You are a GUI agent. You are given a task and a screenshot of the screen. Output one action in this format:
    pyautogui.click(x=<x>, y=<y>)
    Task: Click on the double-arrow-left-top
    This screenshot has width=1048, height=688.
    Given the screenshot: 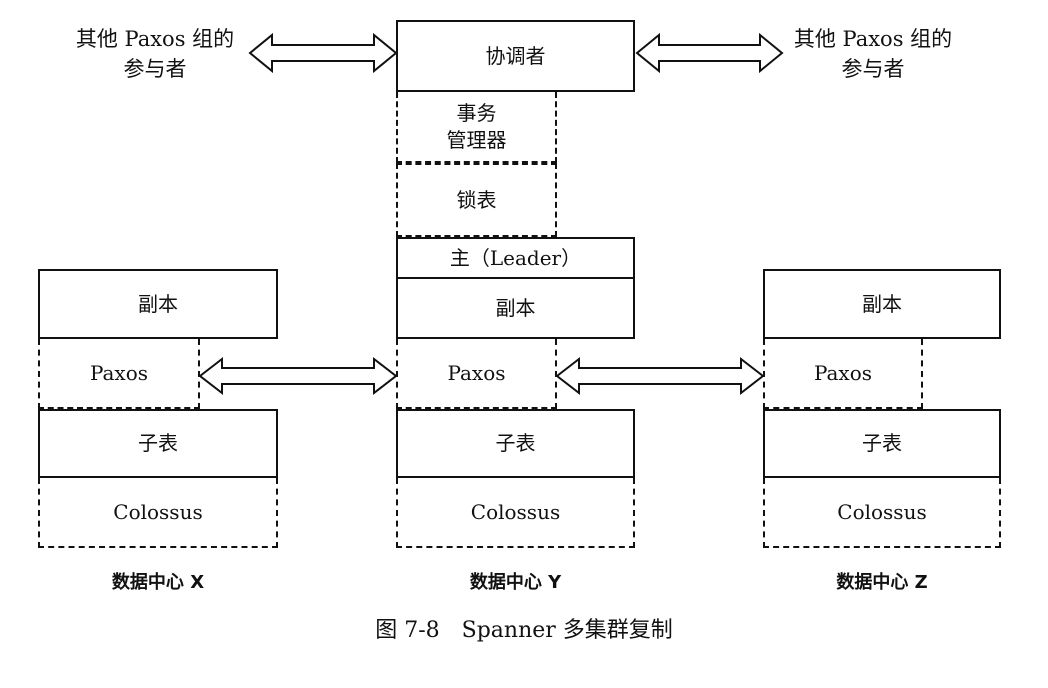 What is the action you would take?
    pyautogui.click(x=323, y=53)
    